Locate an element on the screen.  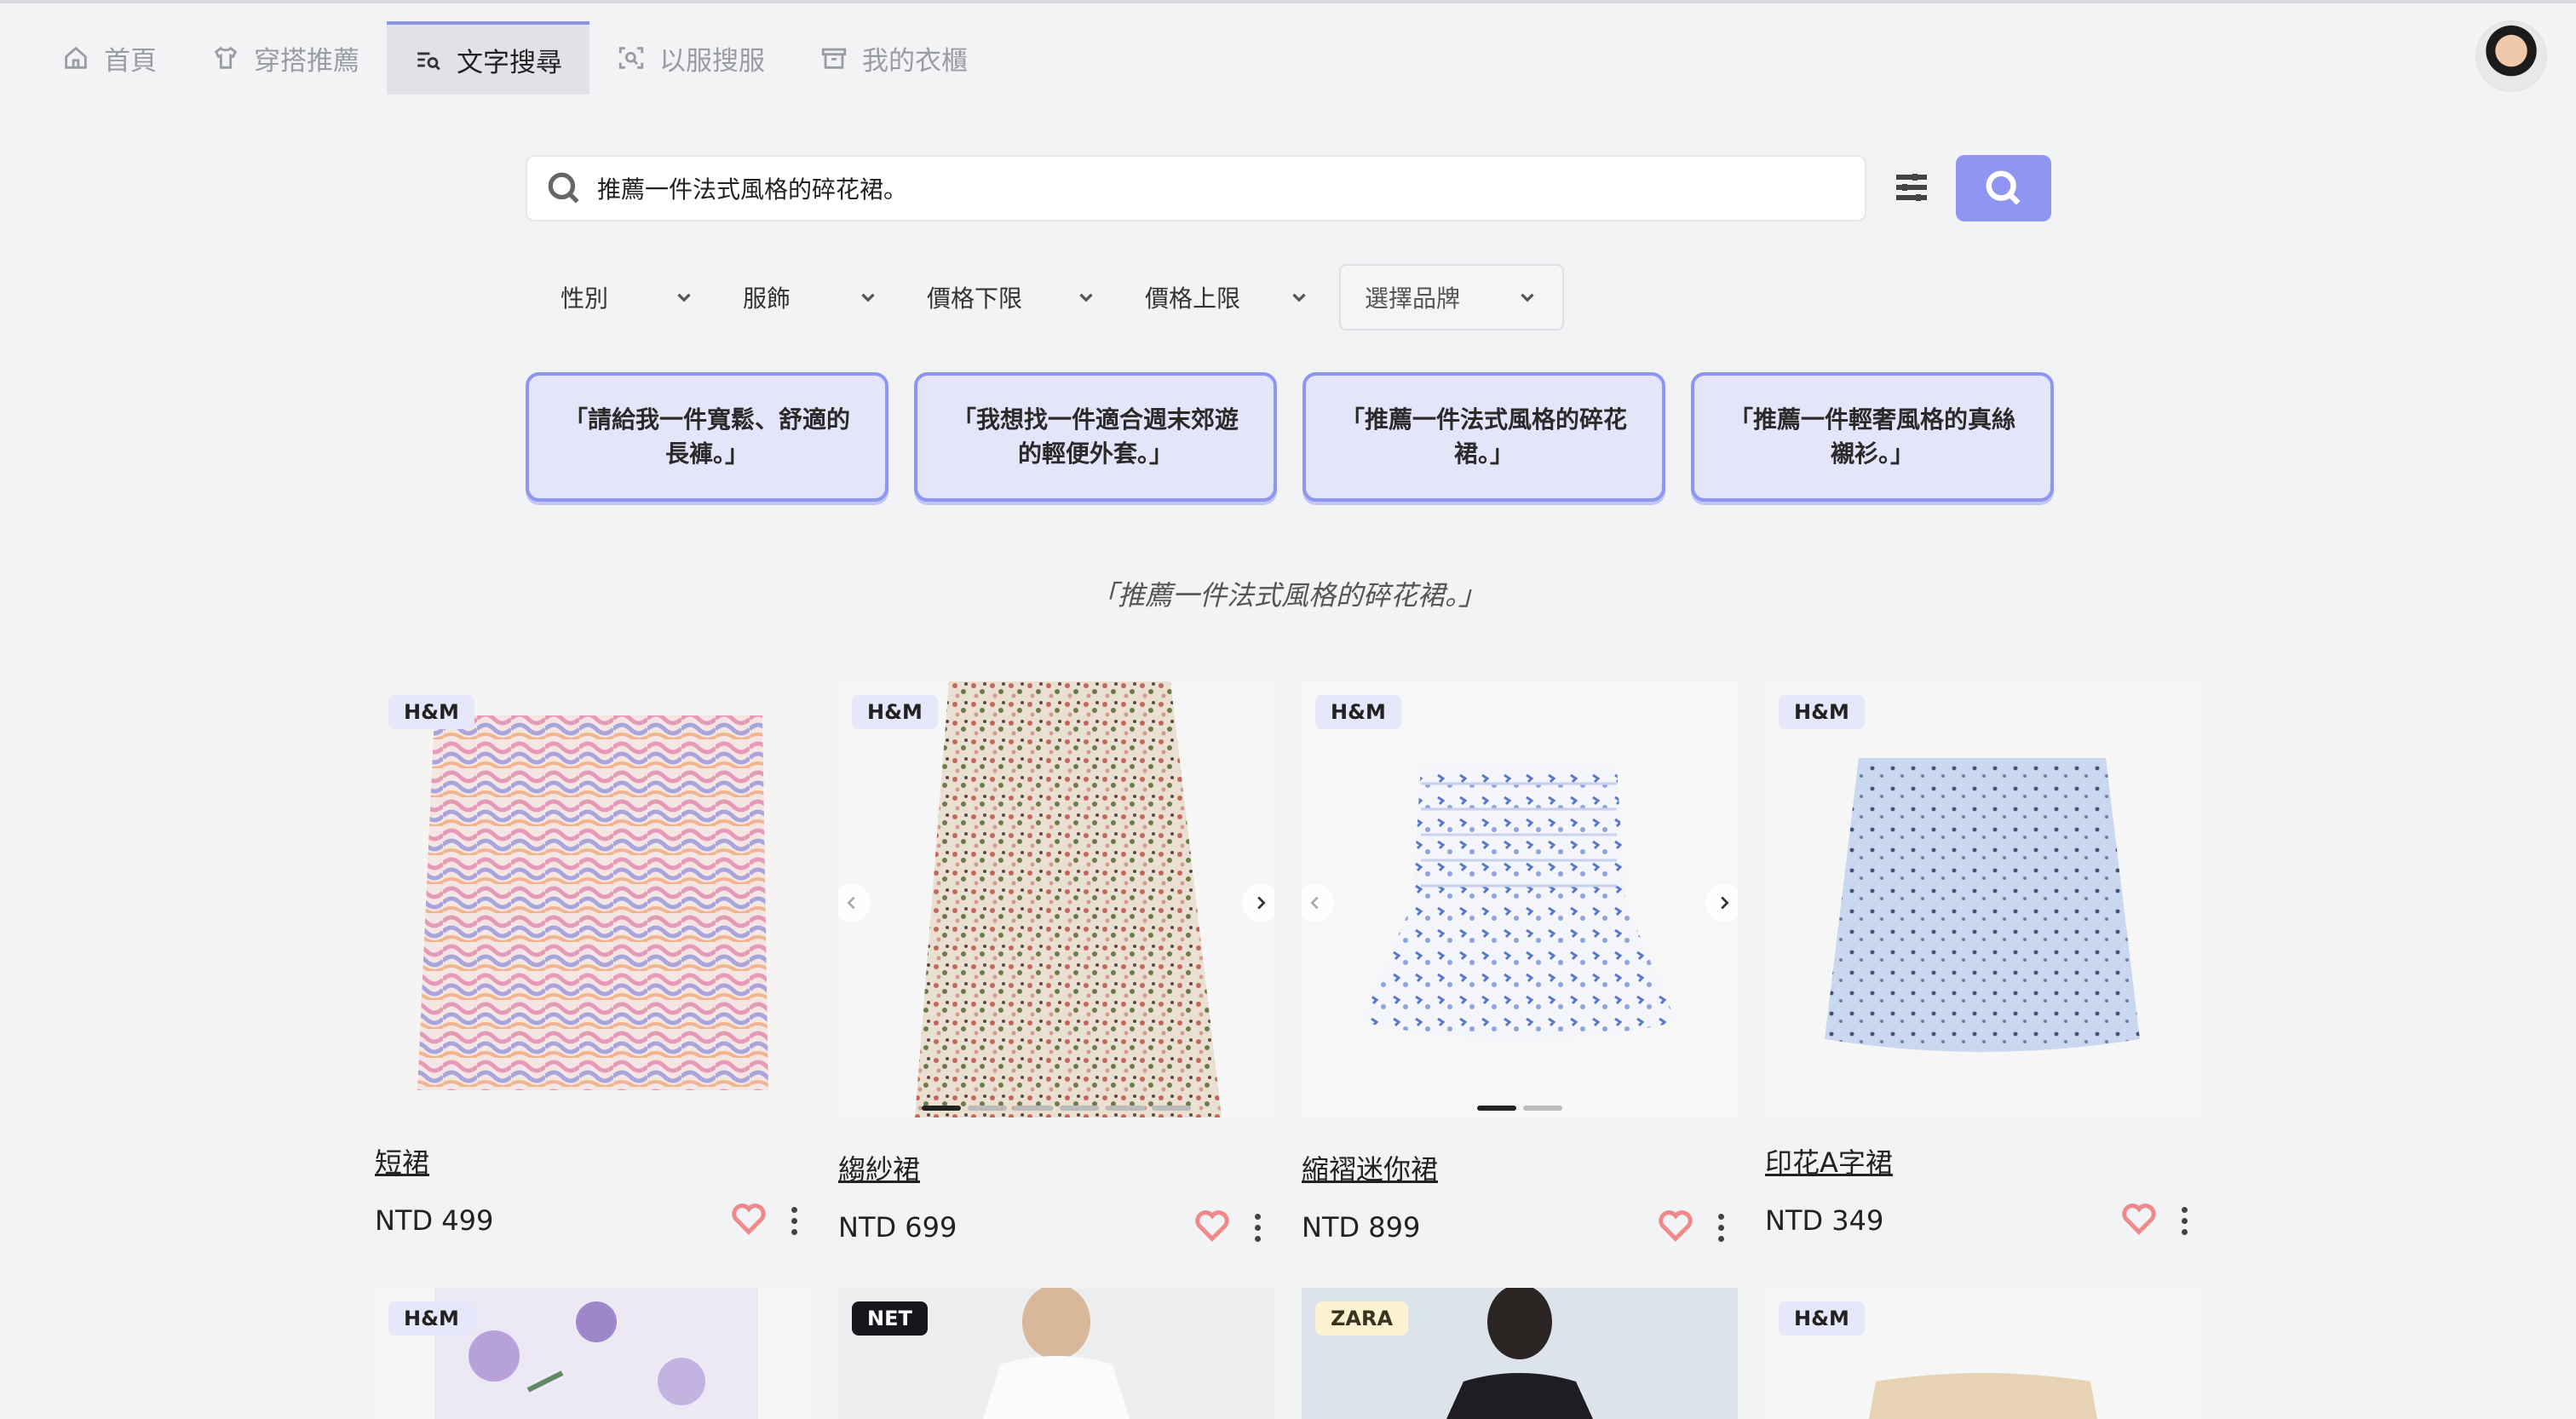
nav-text-search-label: 文字搜尋 is located at coordinates (510, 63).